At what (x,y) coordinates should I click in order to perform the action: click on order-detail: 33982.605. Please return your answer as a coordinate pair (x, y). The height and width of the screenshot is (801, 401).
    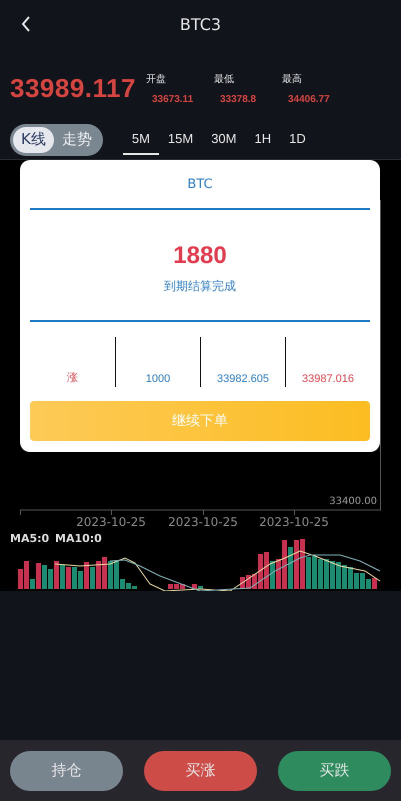
    Looking at the image, I should click on (243, 379).